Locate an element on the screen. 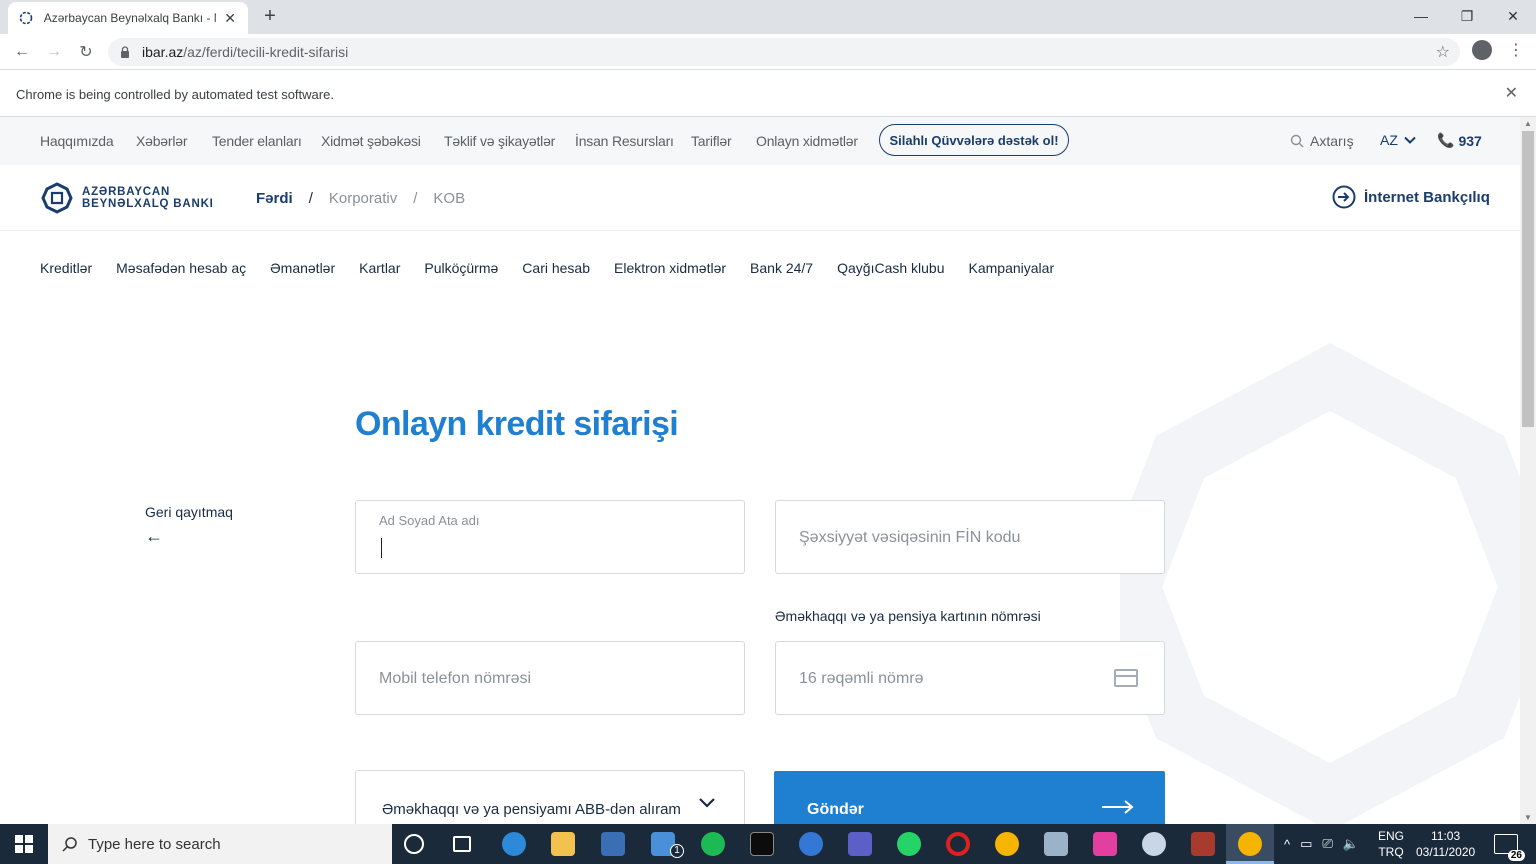 Image resolution: width=1536 pixels, height=864 pixels. chrome-icon is located at coordinates (1007, 844).